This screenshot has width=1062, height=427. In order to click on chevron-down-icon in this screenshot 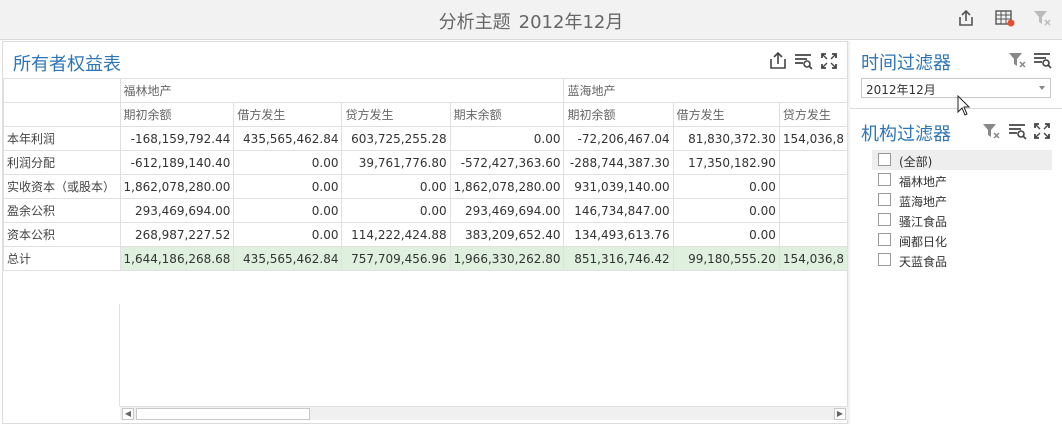, I will do `click(1042, 88)`.